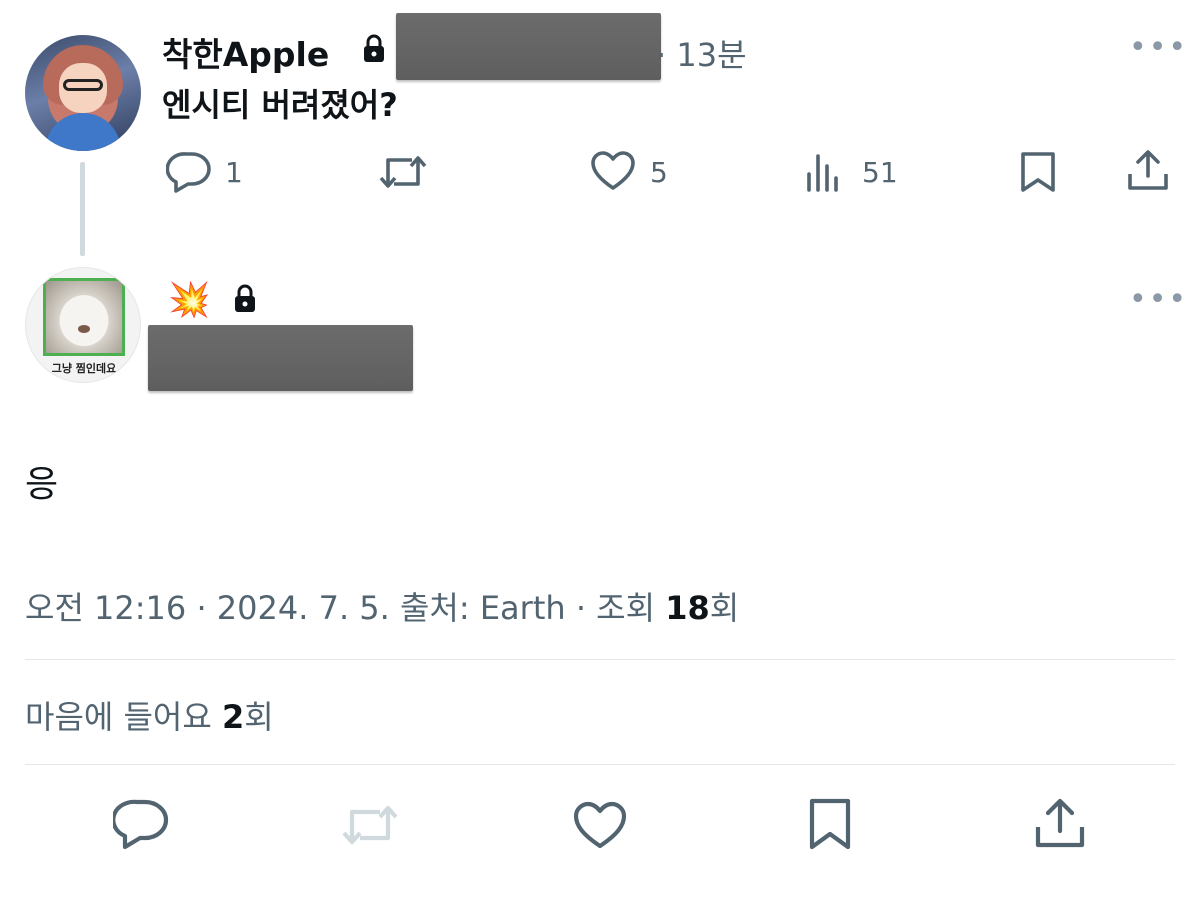 This screenshot has width=1200, height=923. What do you see at coordinates (659, 172) in the screenshot?
I see `parent-like-count: 5` at bounding box center [659, 172].